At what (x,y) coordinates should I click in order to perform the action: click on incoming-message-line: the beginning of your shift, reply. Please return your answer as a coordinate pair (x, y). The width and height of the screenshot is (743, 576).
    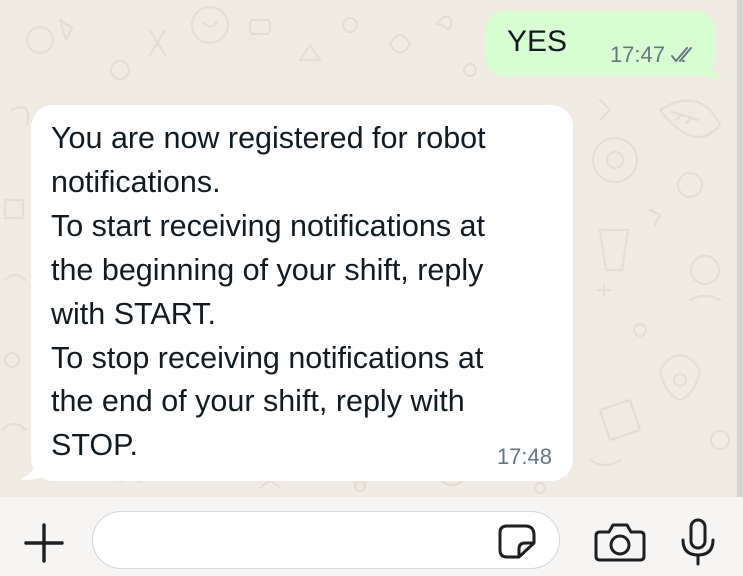
    Looking at the image, I should click on (267, 269).